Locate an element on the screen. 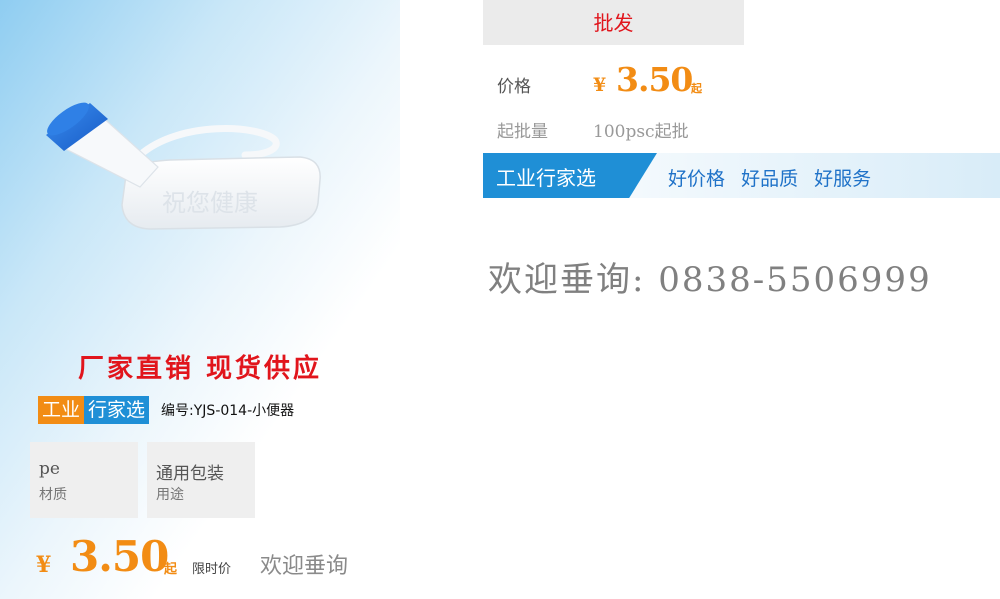 This screenshot has height=599, width=1000. model-number: 编号:YJS-014-小便器 is located at coordinates (228, 411).